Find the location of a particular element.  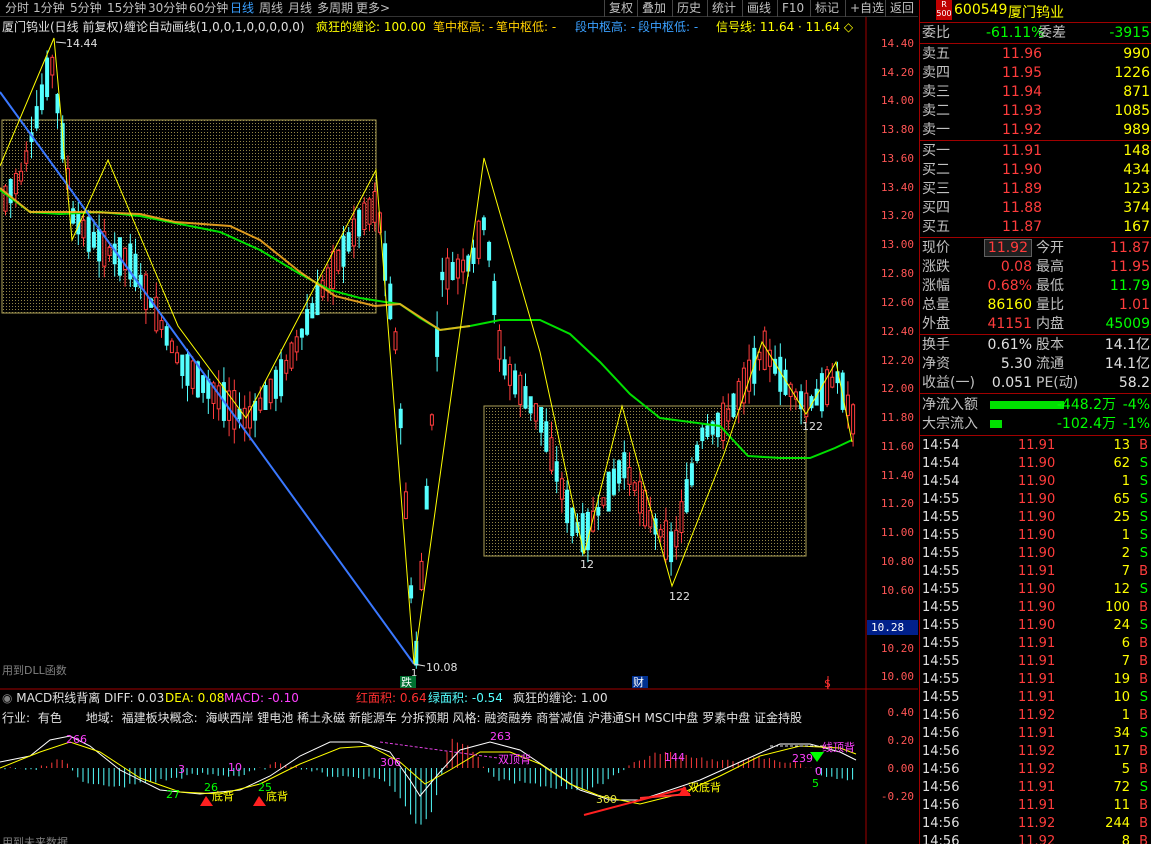

flow-row: 净流入额 -448.2万 -4% is located at coordinates (1035, 405).